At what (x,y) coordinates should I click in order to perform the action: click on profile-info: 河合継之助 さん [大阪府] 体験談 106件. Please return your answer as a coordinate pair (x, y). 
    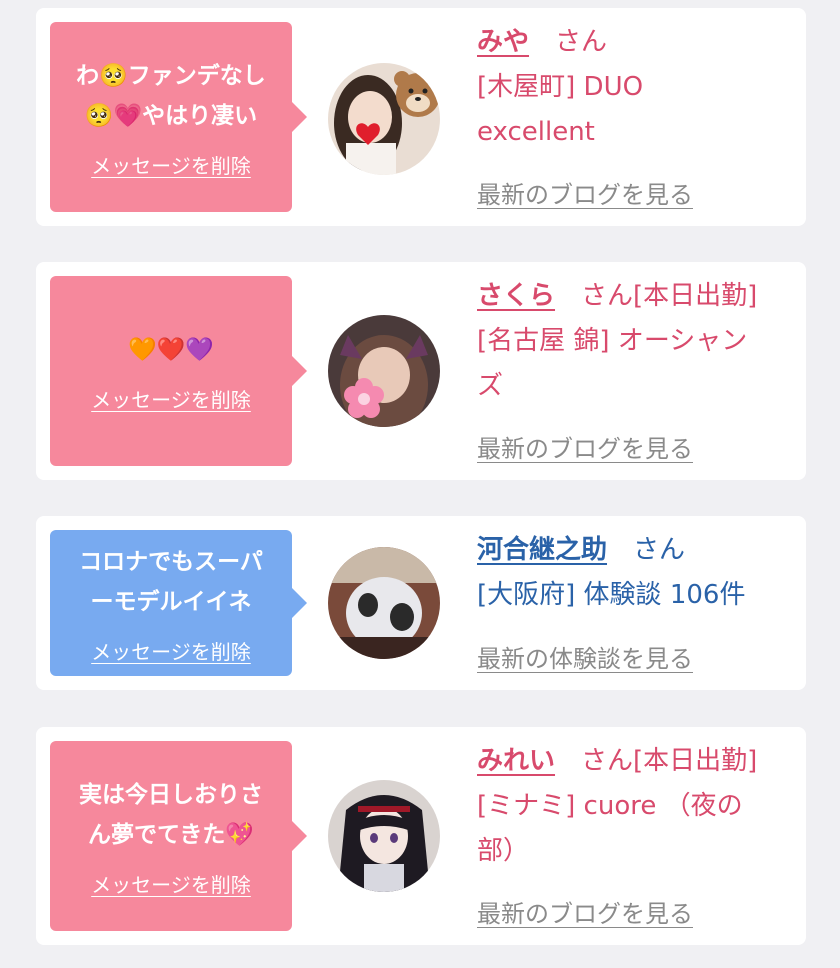
    Looking at the image, I should click on (637, 573).